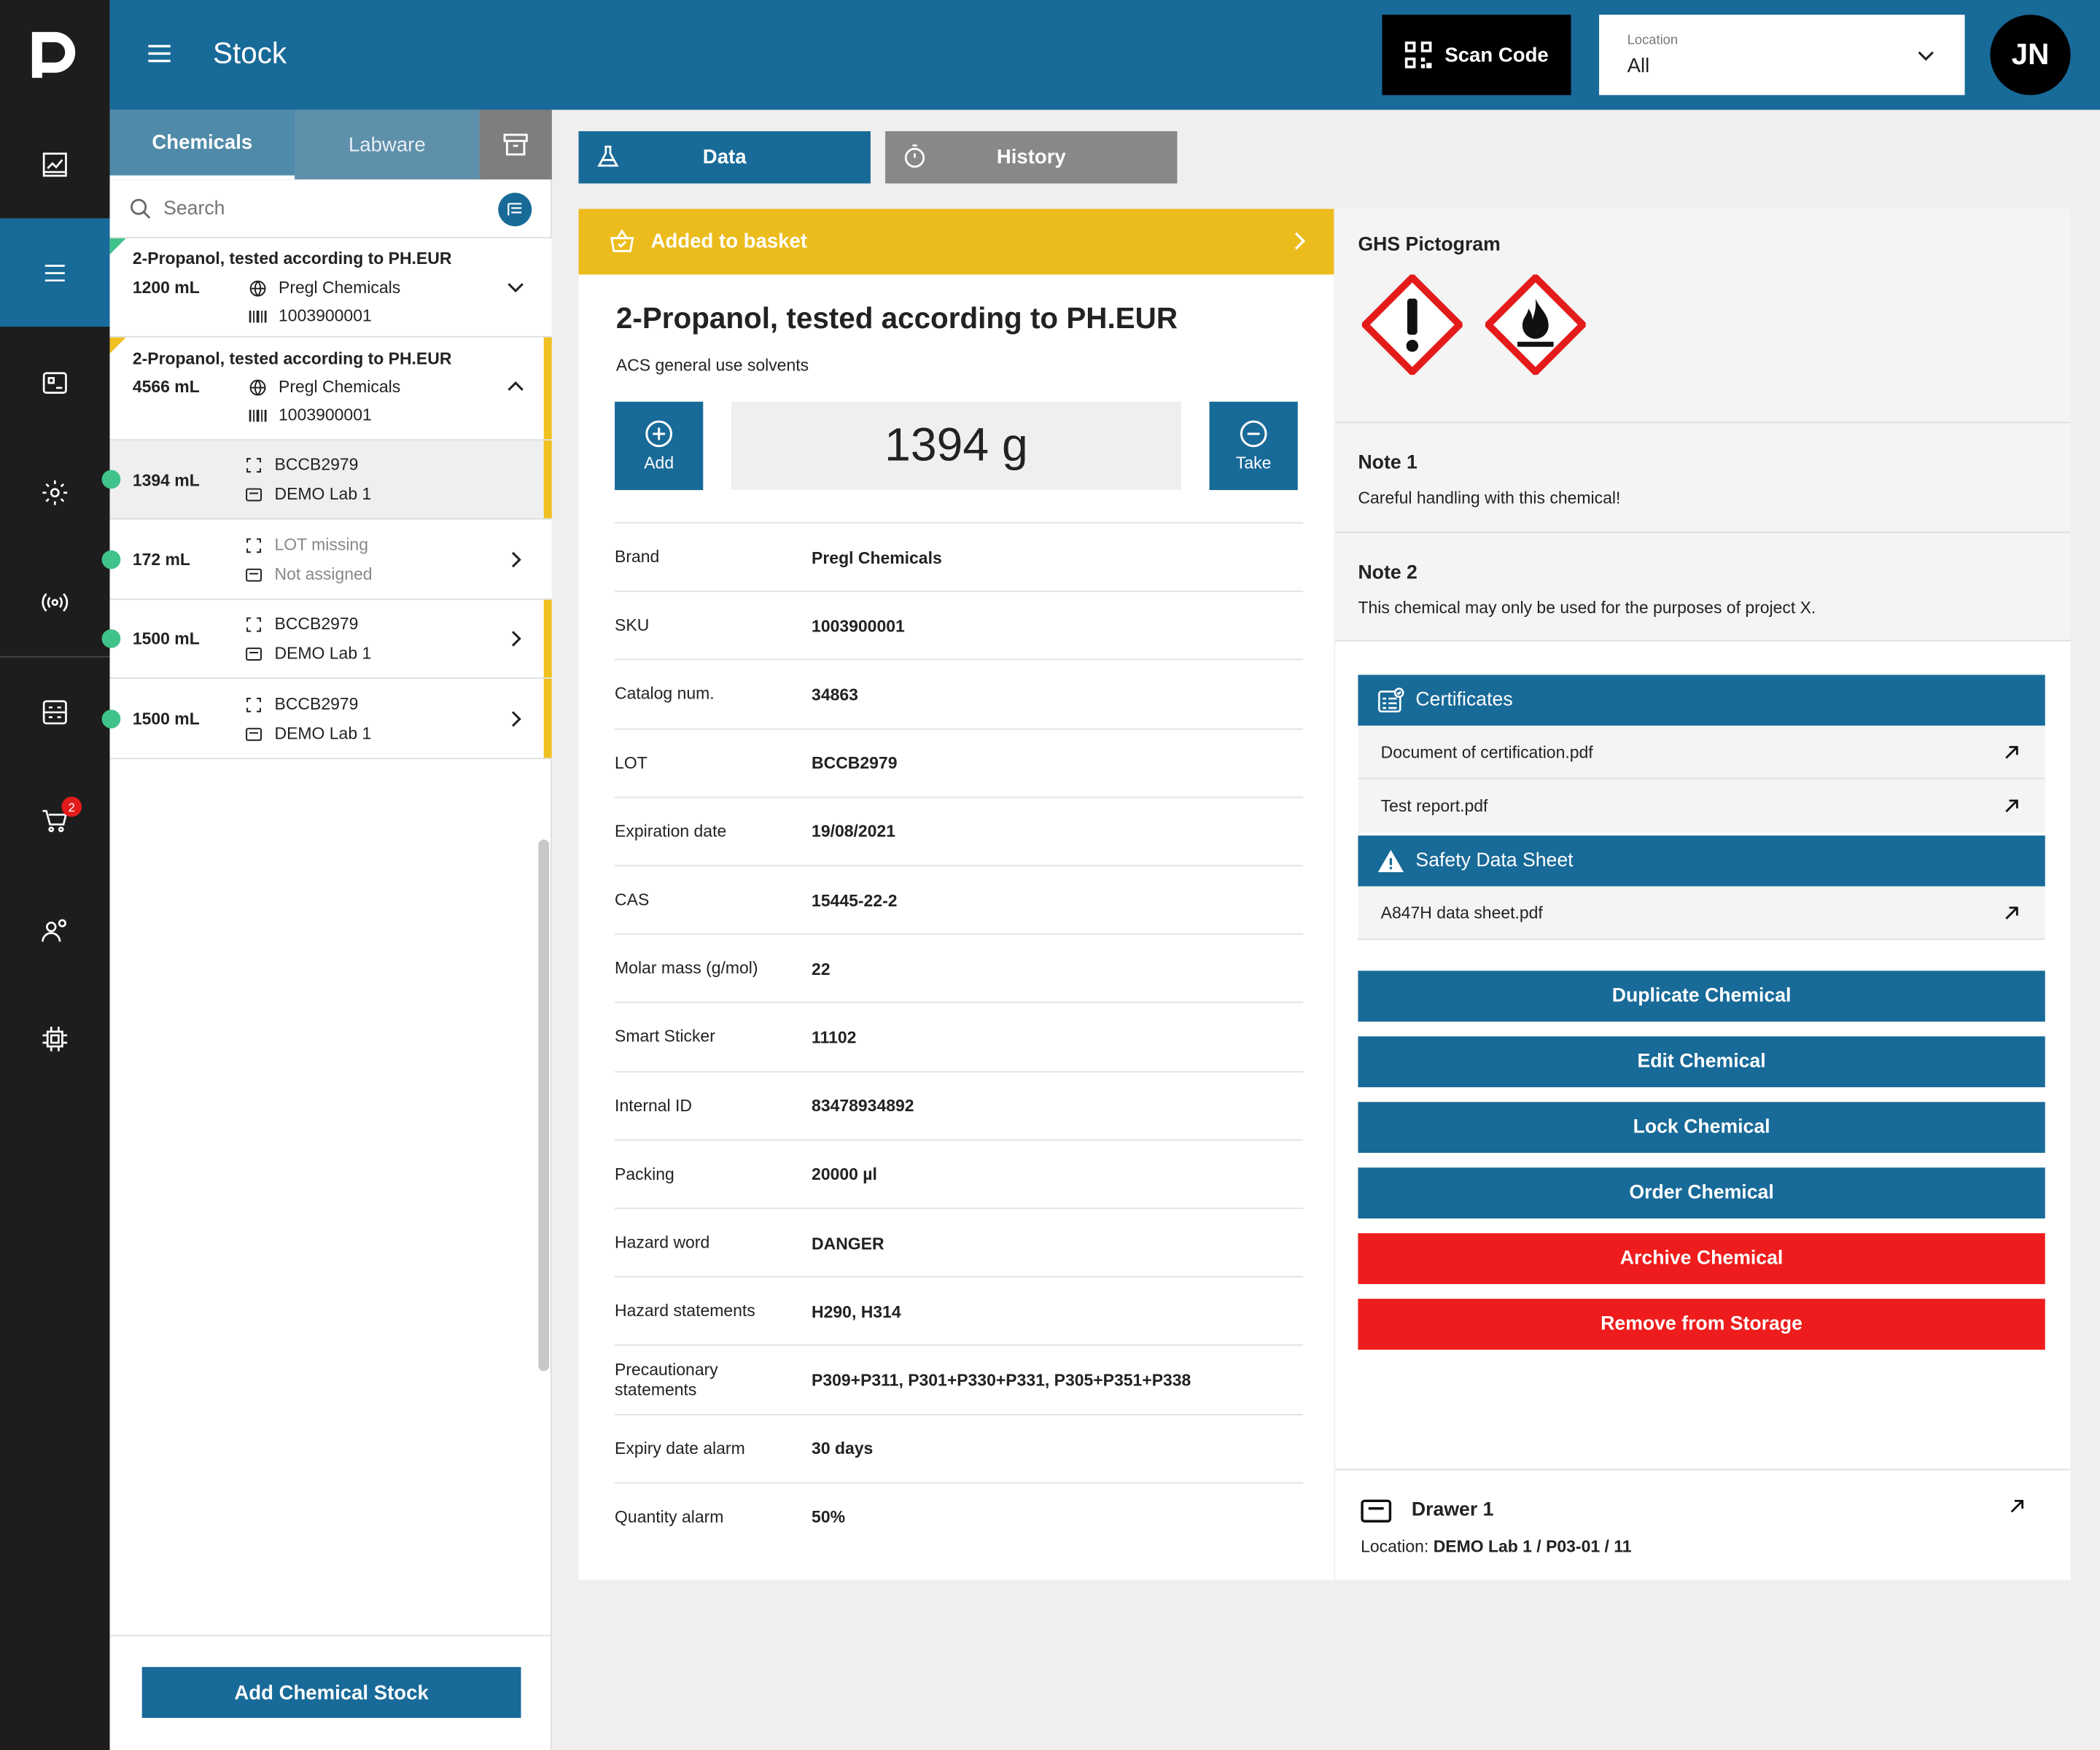 This screenshot has height=1750, width=2100. I want to click on search-bar, so click(330, 208).